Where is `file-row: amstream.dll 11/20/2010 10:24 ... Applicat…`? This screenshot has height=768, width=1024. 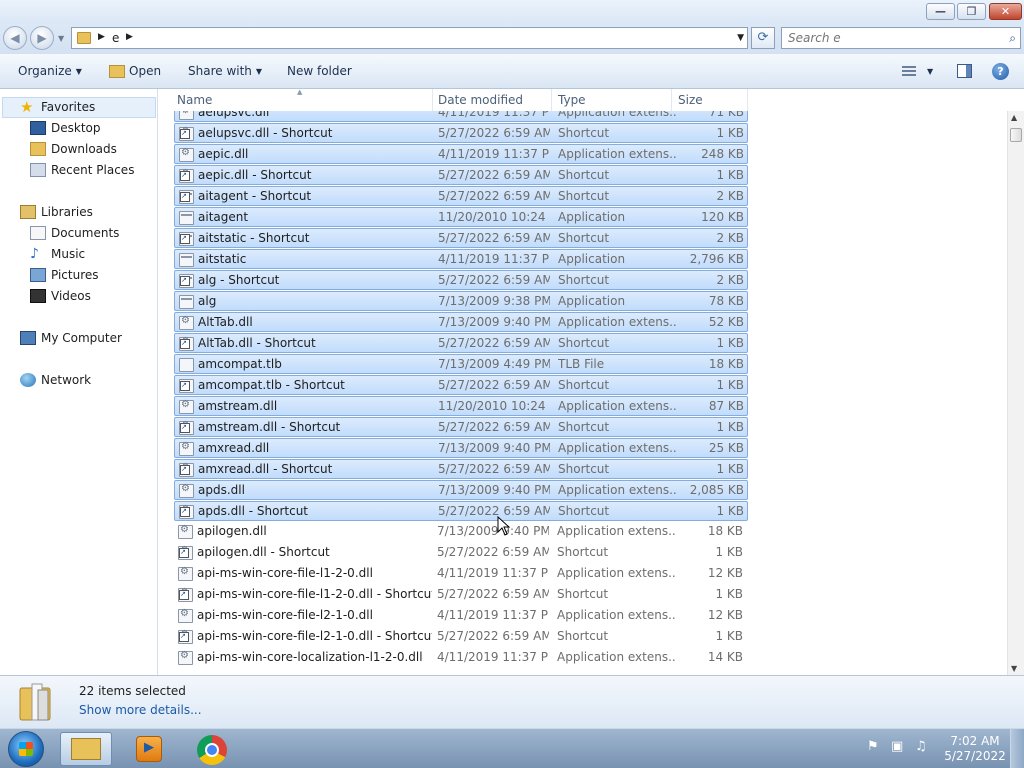
file-row: amstream.dll 11/20/2010 10:24 ... Applicat… is located at coordinates (461, 406).